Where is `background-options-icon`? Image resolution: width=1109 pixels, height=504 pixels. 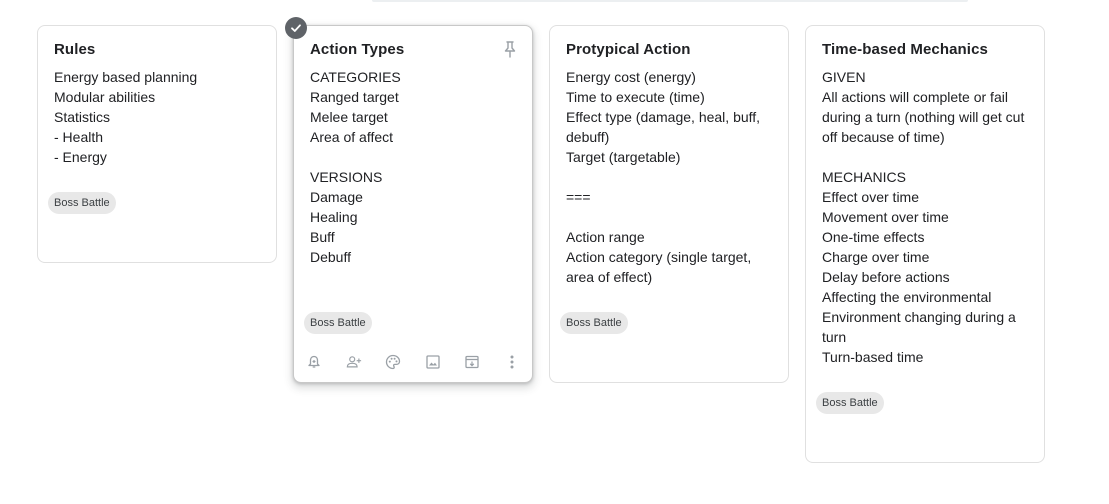
background-options-icon is located at coordinates (393, 362).